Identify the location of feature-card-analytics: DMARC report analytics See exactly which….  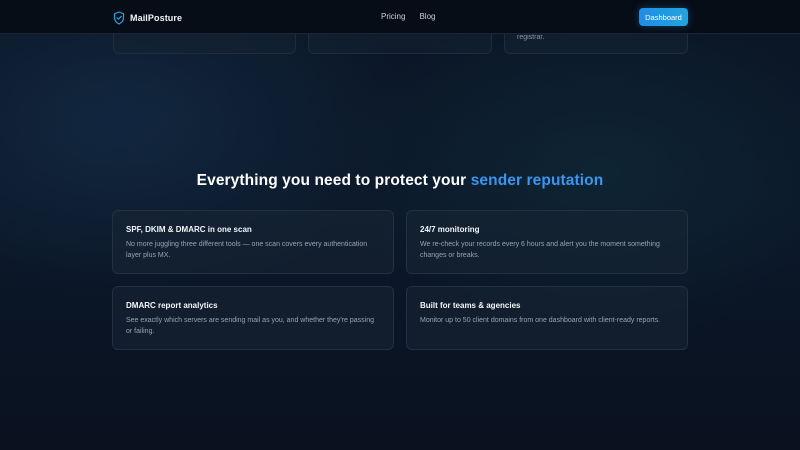
(253, 318).